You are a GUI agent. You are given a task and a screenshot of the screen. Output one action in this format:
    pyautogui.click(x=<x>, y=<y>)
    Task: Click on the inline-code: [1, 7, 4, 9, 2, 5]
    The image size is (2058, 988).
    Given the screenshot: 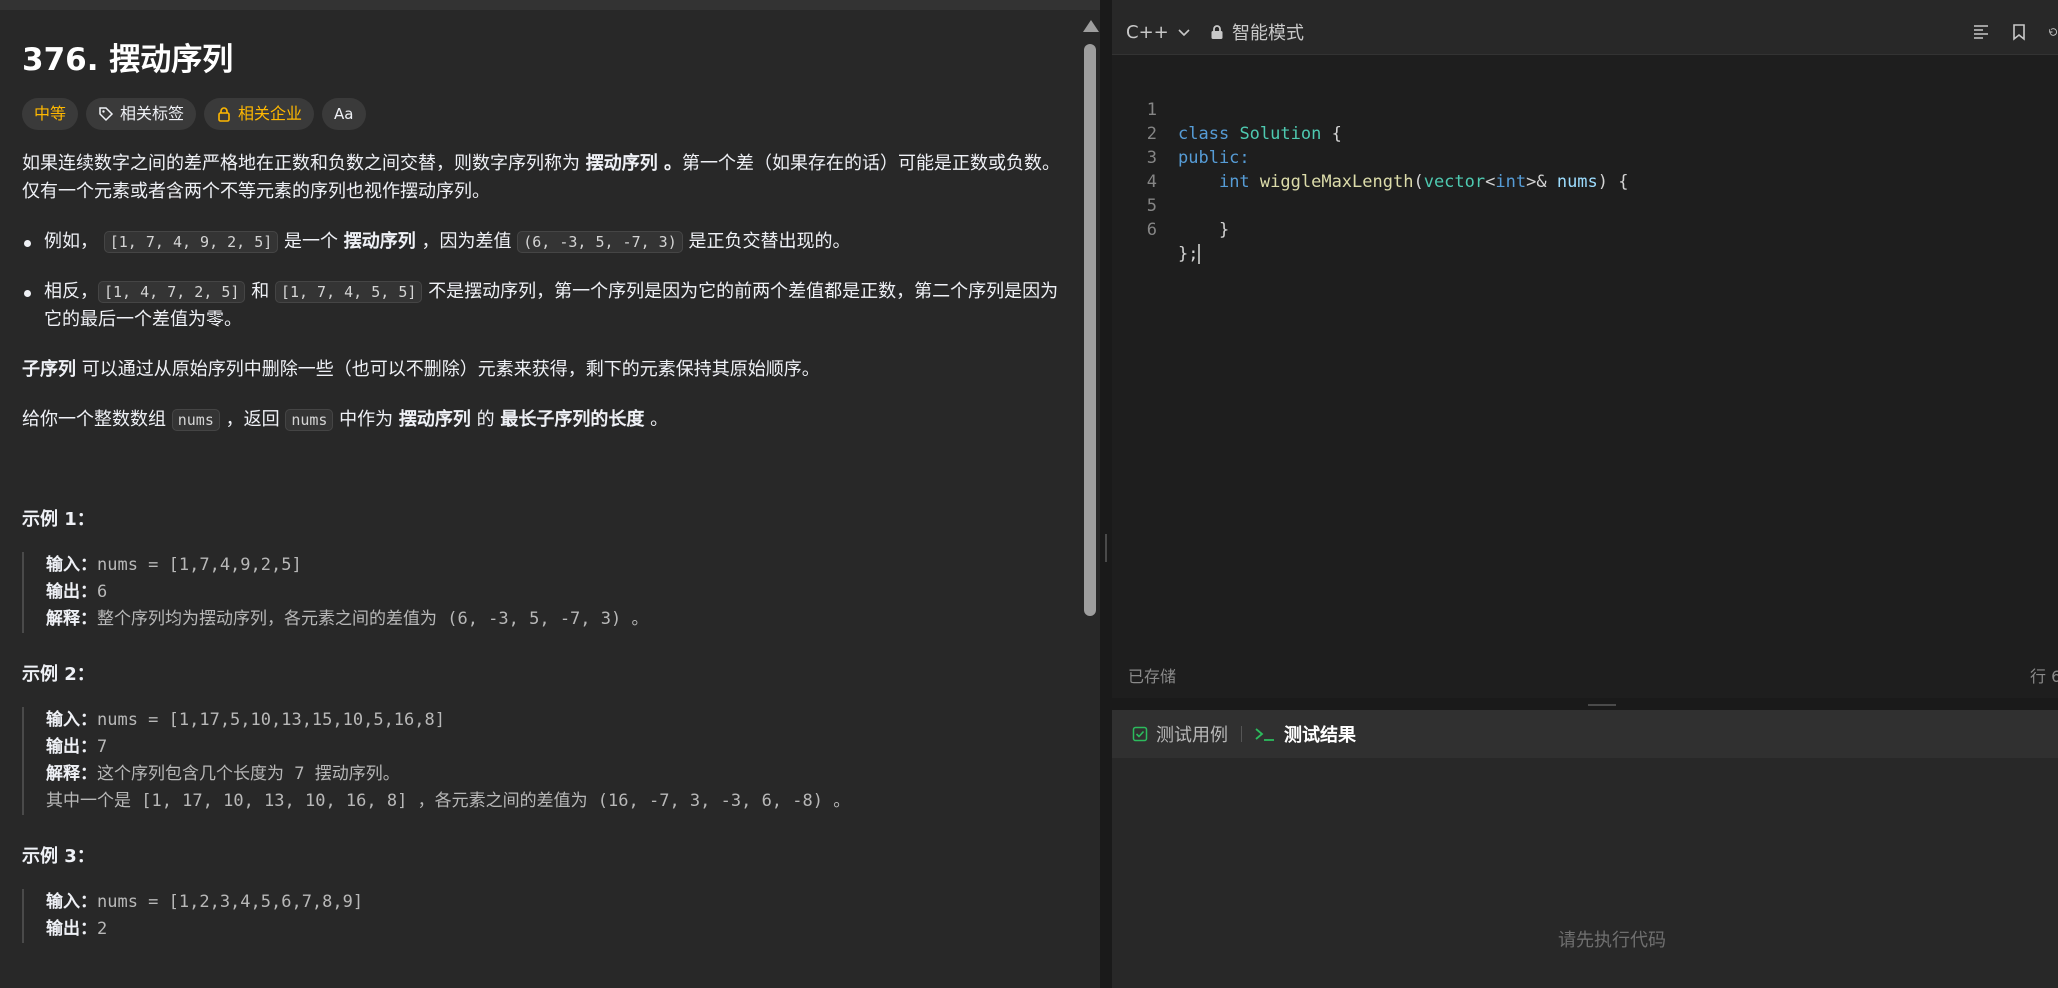 What is the action you would take?
    pyautogui.click(x=191, y=242)
    